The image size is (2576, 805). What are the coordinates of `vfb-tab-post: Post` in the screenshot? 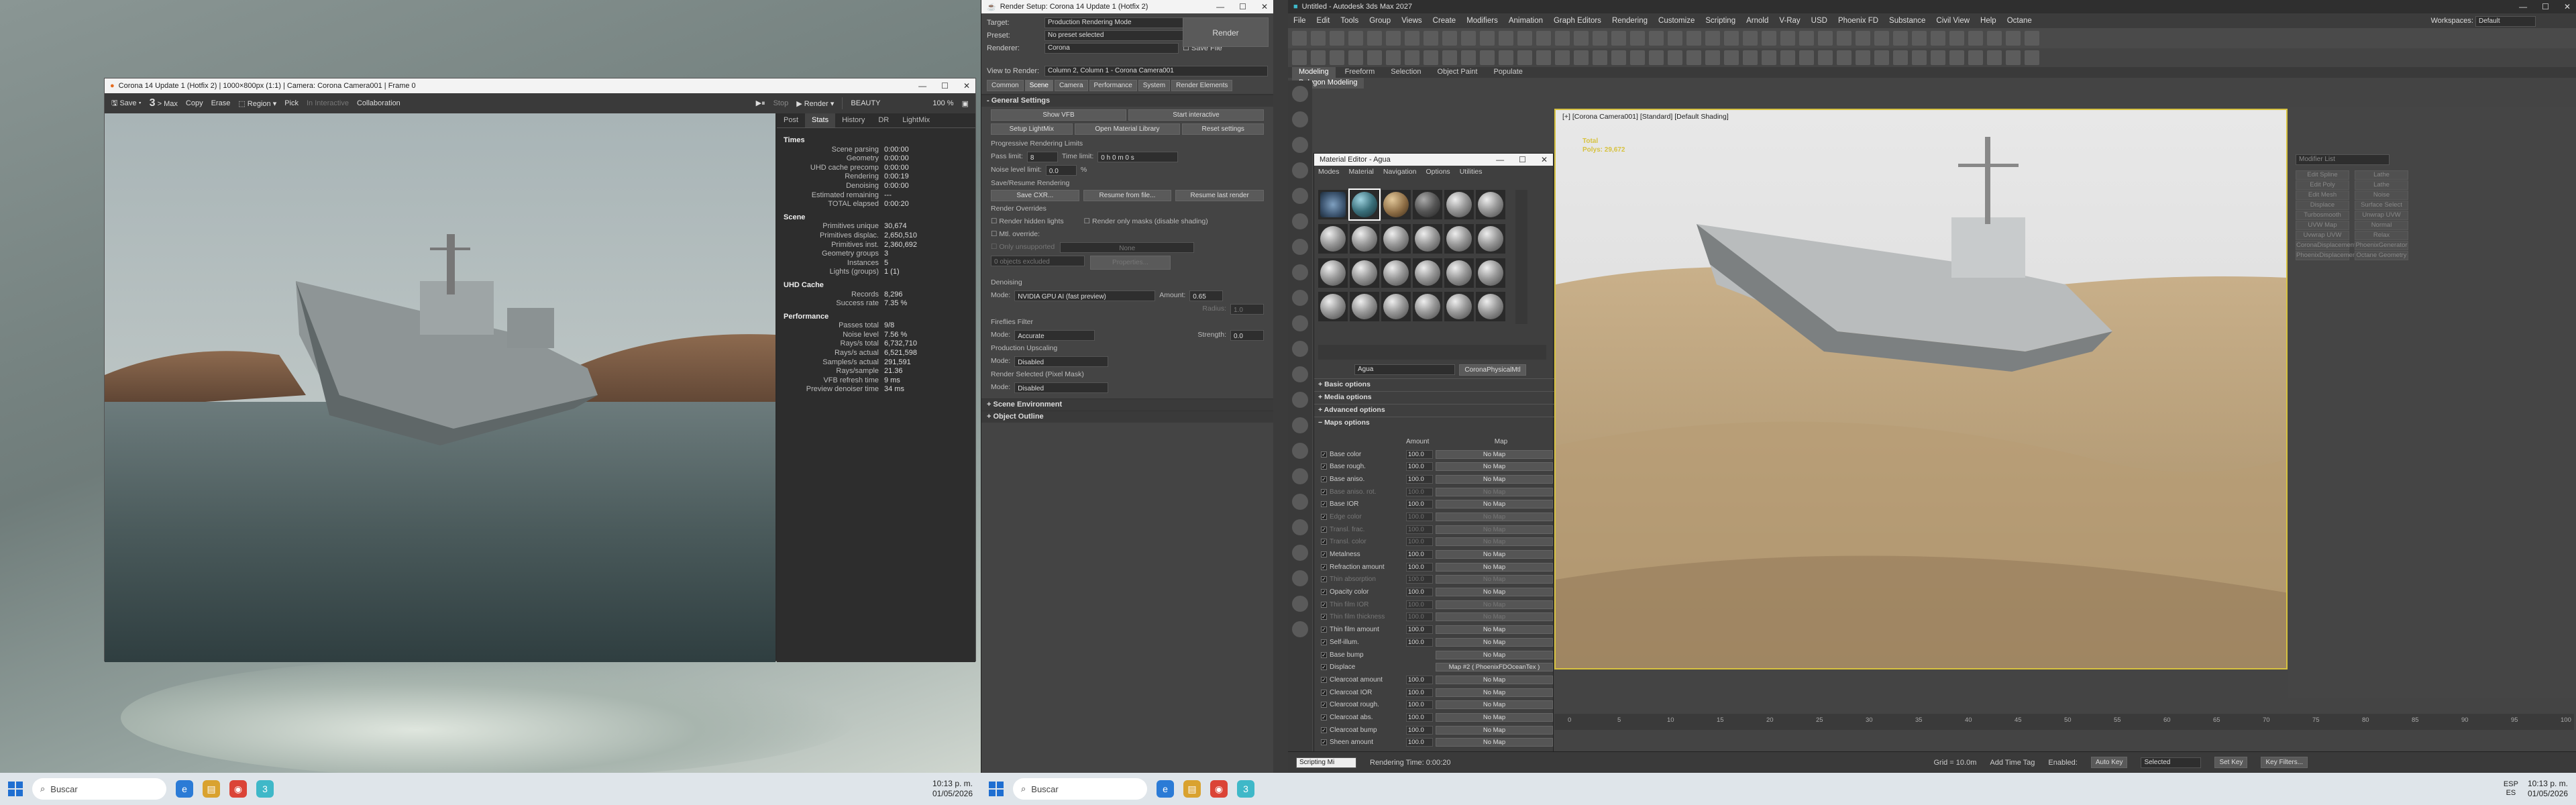 It's located at (791, 120).